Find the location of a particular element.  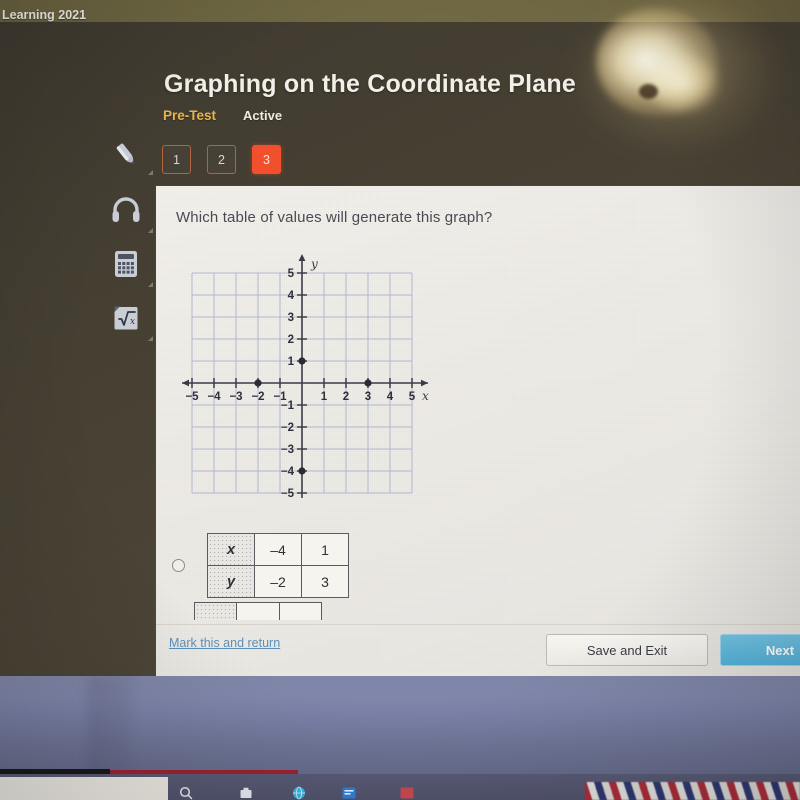

headphones-icon is located at coordinates (126, 209).